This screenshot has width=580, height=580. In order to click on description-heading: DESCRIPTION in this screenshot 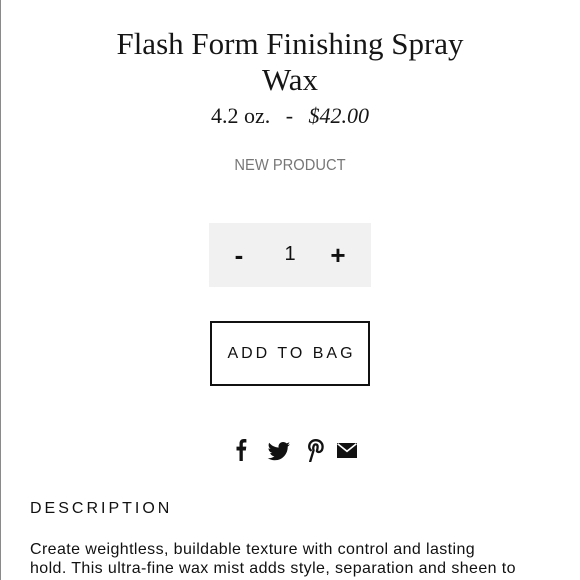, I will do `click(101, 508)`.